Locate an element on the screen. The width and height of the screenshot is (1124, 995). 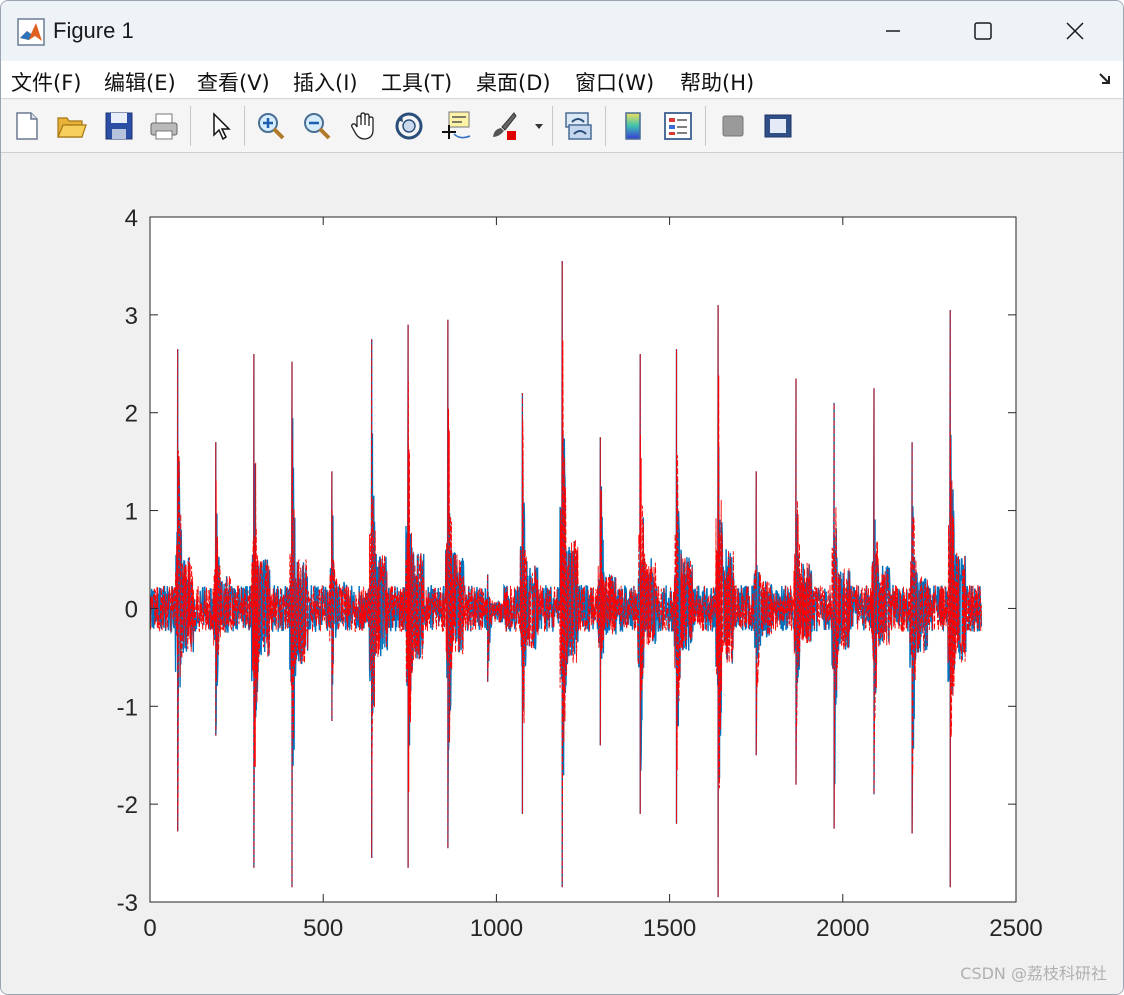
pan-button is located at coordinates (364, 126).